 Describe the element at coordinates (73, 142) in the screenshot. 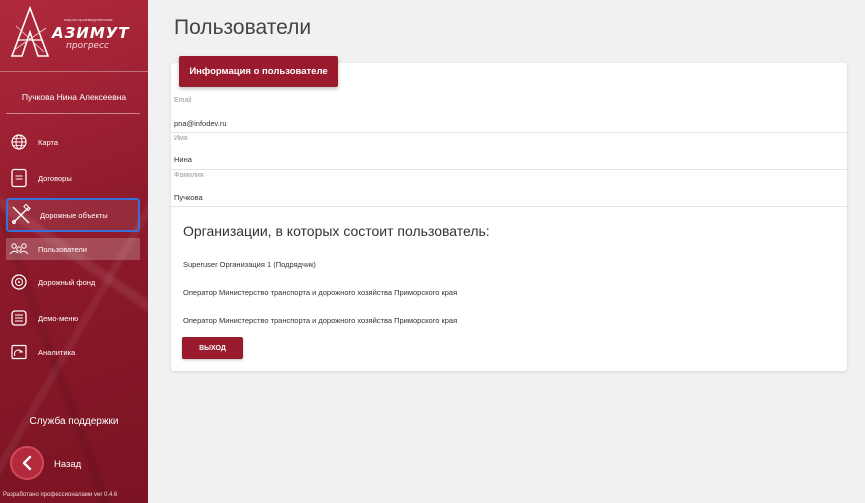

I see `sidebar-item-map: Карта` at that location.